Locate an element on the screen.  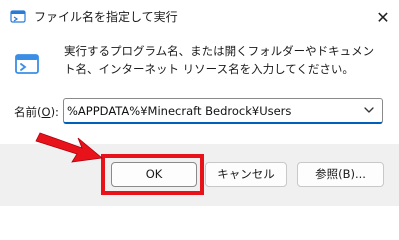
open-label-accesskey: O is located at coordinates (46, 112).